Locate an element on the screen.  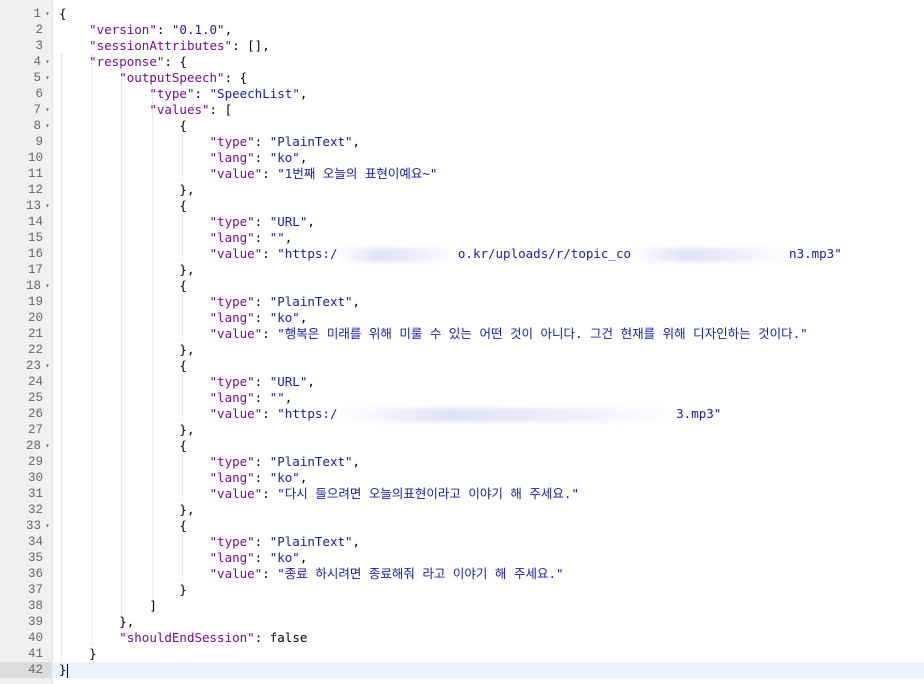
json-string: "0.1.0" is located at coordinates (198, 29).